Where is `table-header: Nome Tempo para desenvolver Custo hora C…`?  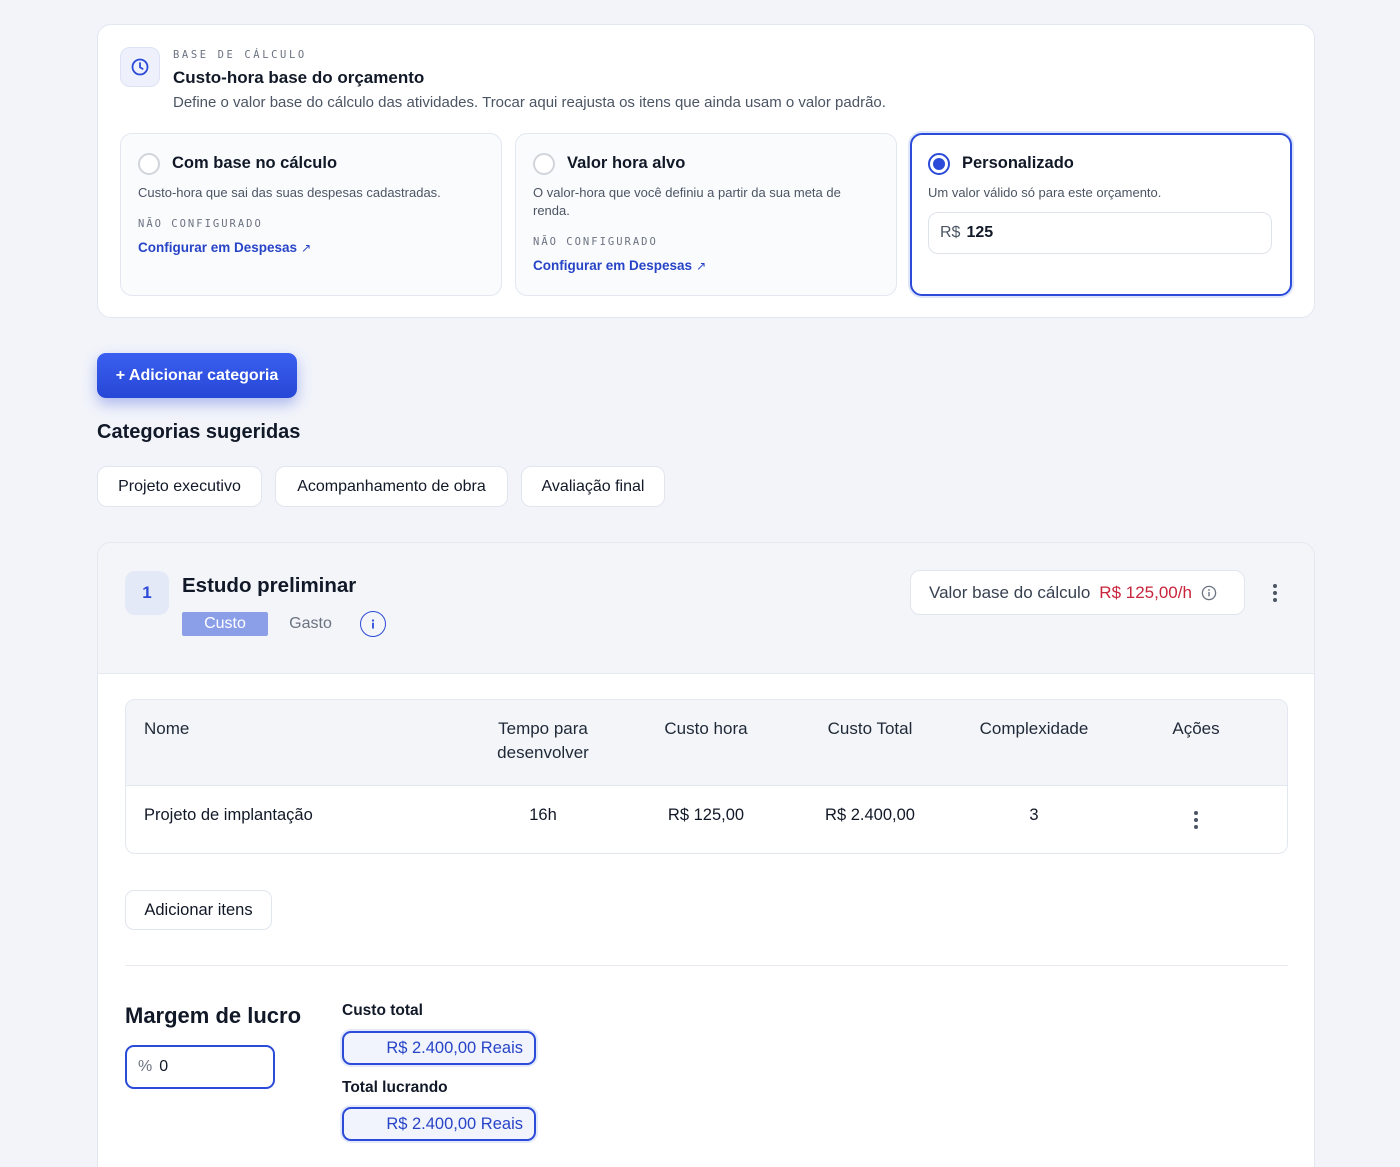
table-header: Nome Tempo para desenvolver Custo hora C… is located at coordinates (706, 743).